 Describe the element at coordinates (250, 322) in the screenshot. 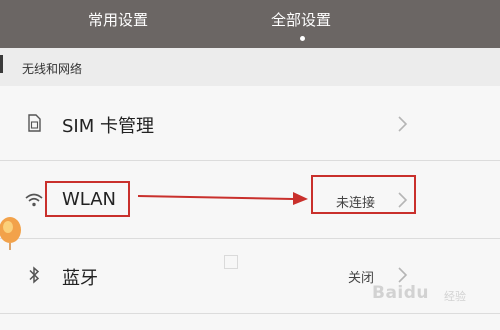

I see `settings-row-partial` at that location.